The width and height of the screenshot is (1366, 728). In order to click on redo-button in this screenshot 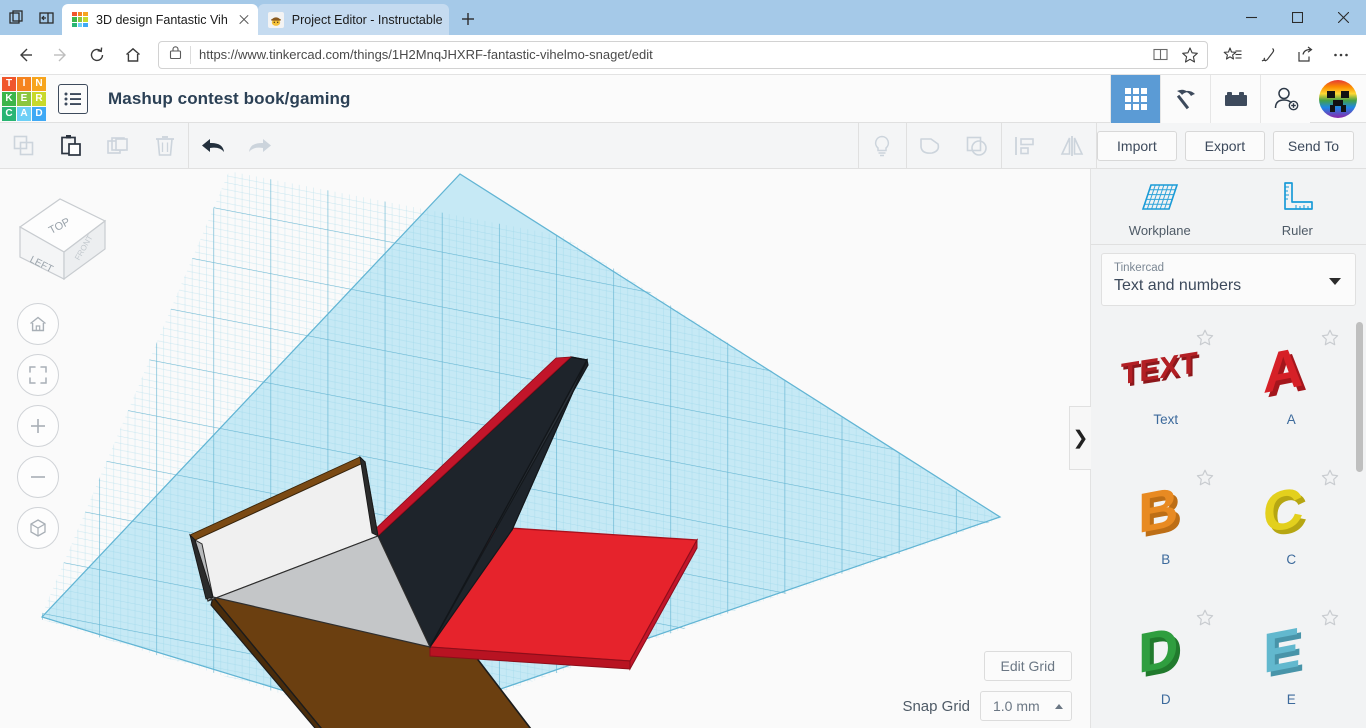, I will do `click(259, 146)`.